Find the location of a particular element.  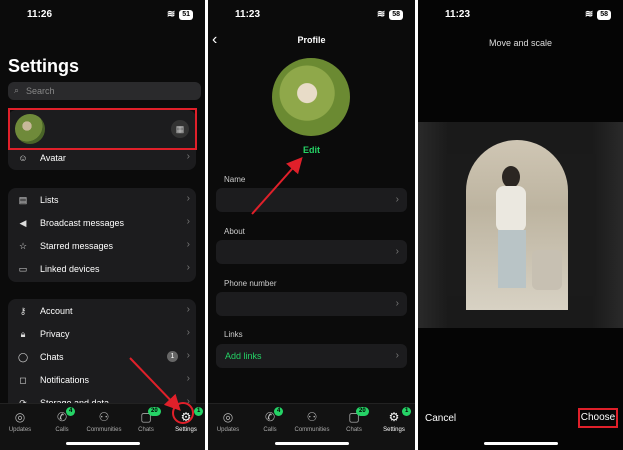

status-time: 11:23 is located at coordinates (458, 14).